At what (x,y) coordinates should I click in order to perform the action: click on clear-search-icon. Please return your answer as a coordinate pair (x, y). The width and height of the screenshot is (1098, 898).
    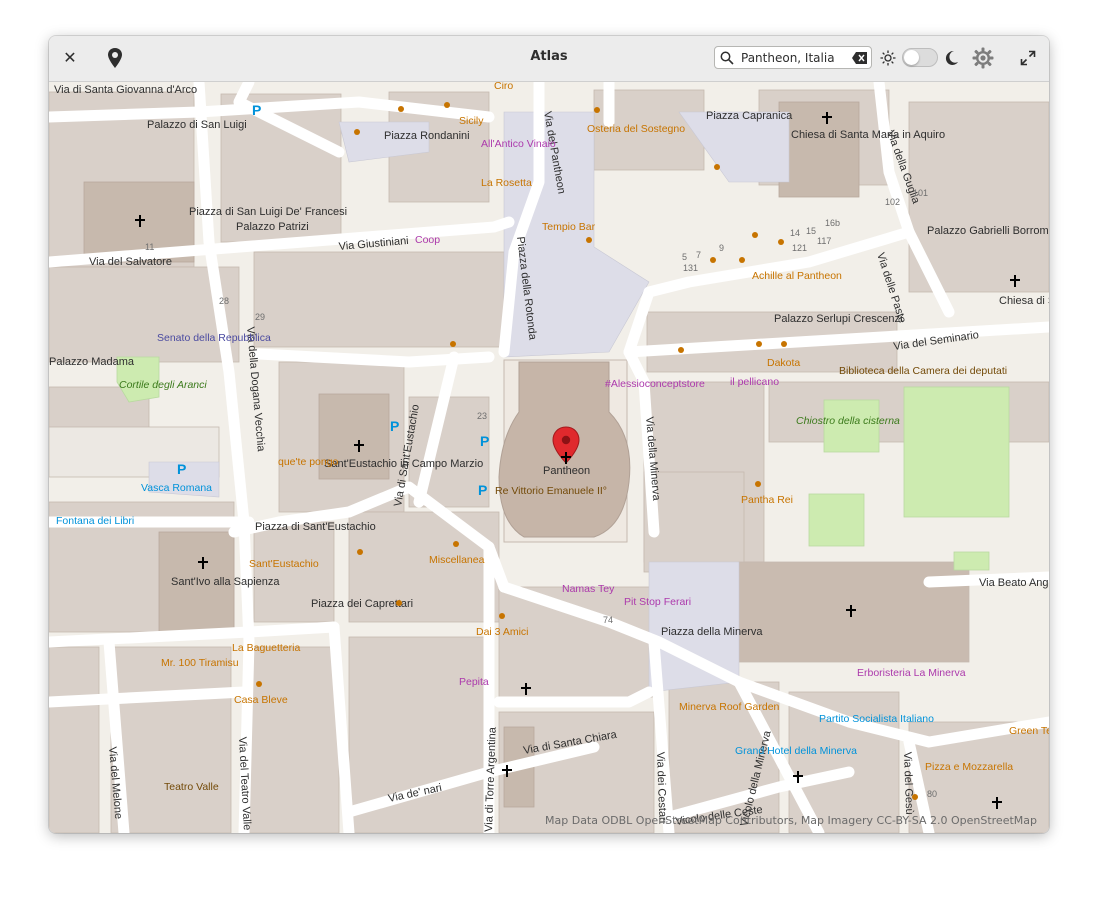
    Looking at the image, I should click on (859, 58).